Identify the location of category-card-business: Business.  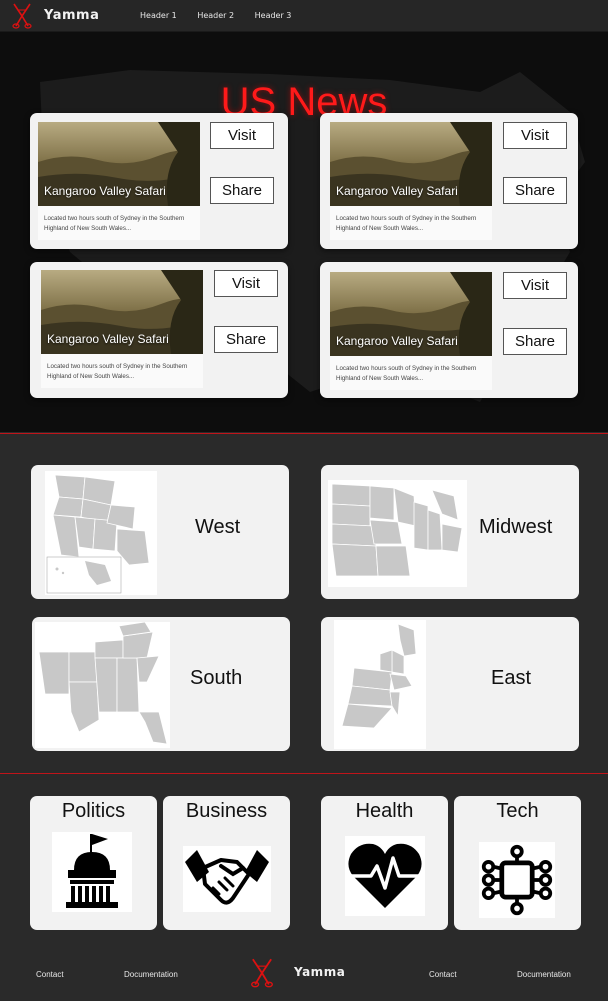
(226, 863).